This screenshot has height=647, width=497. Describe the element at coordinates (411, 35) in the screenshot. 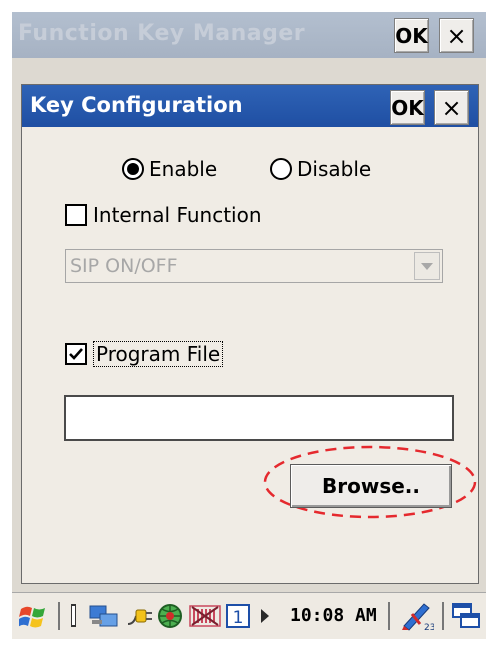

I see `outer-ok-button: OK` at that location.